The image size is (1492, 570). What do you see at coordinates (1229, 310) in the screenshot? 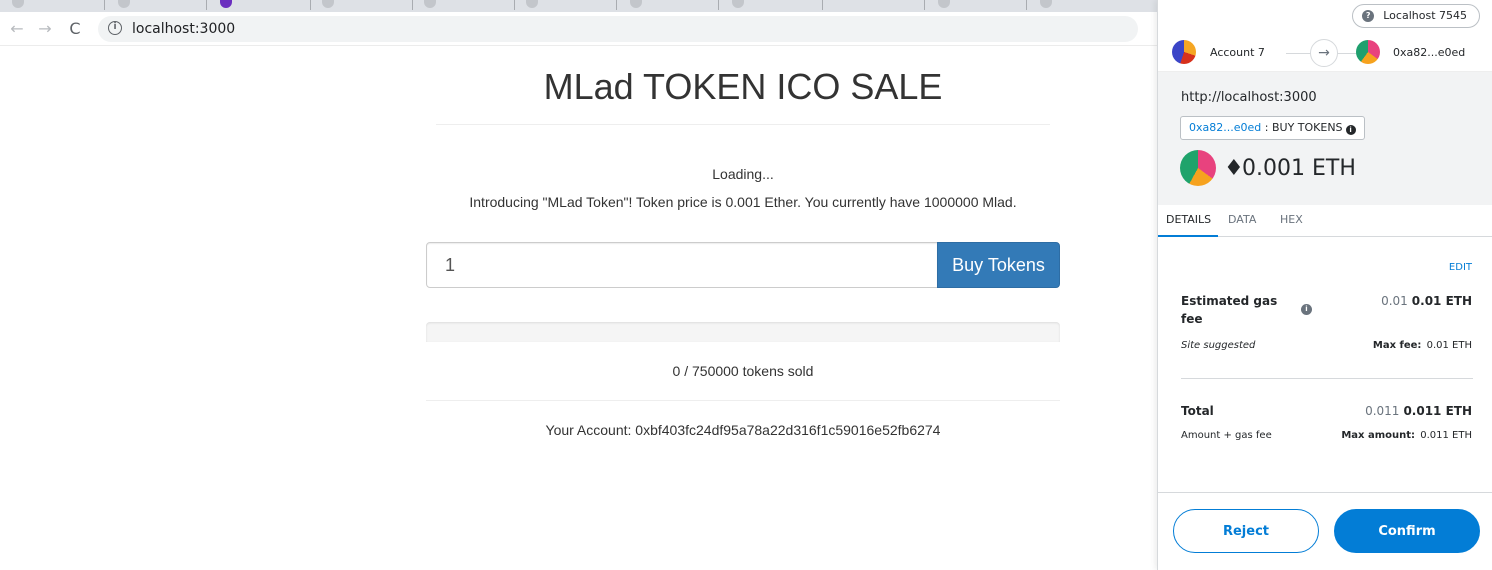
I see `gas-fee-label: Estimated gas fee` at bounding box center [1229, 310].